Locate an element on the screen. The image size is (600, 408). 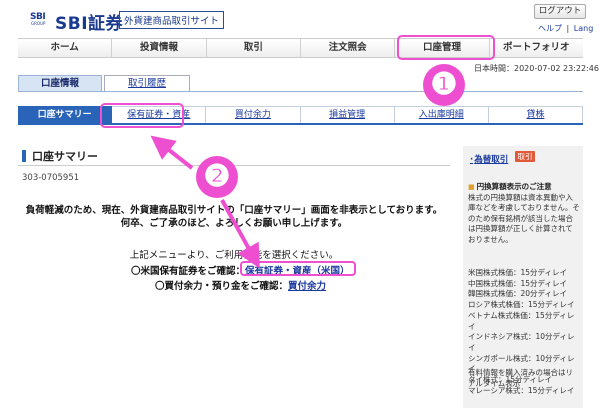
delay-item: インドネシア株式：10分ディレイ is located at coordinates (521, 342).